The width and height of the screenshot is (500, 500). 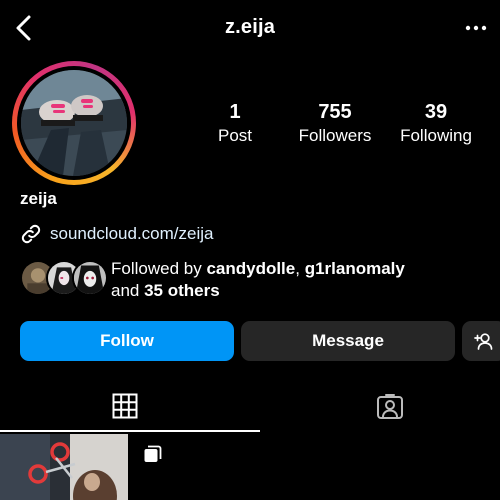 What do you see at coordinates (153, 453) in the screenshot?
I see `multiple-photos-icon` at bounding box center [153, 453].